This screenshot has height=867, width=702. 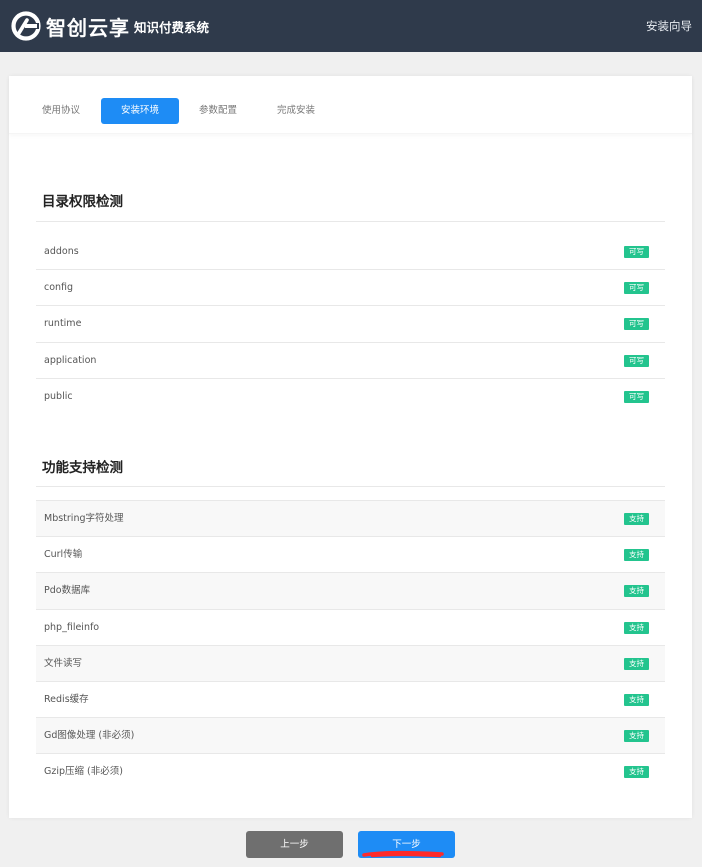 What do you see at coordinates (350, 105) in the screenshot?
I see `step-tabs: 使用协议 安装环境 参数配置 完成安装` at bounding box center [350, 105].